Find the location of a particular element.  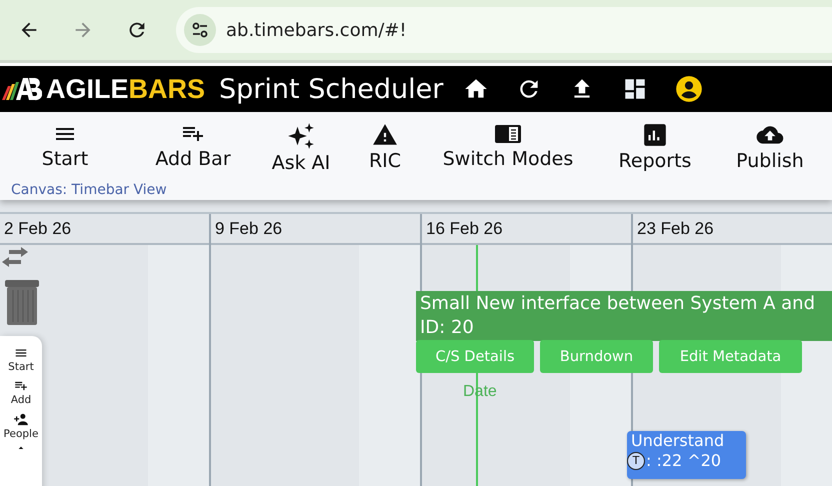

toolbar-button: Reports is located at coordinates (655, 148).